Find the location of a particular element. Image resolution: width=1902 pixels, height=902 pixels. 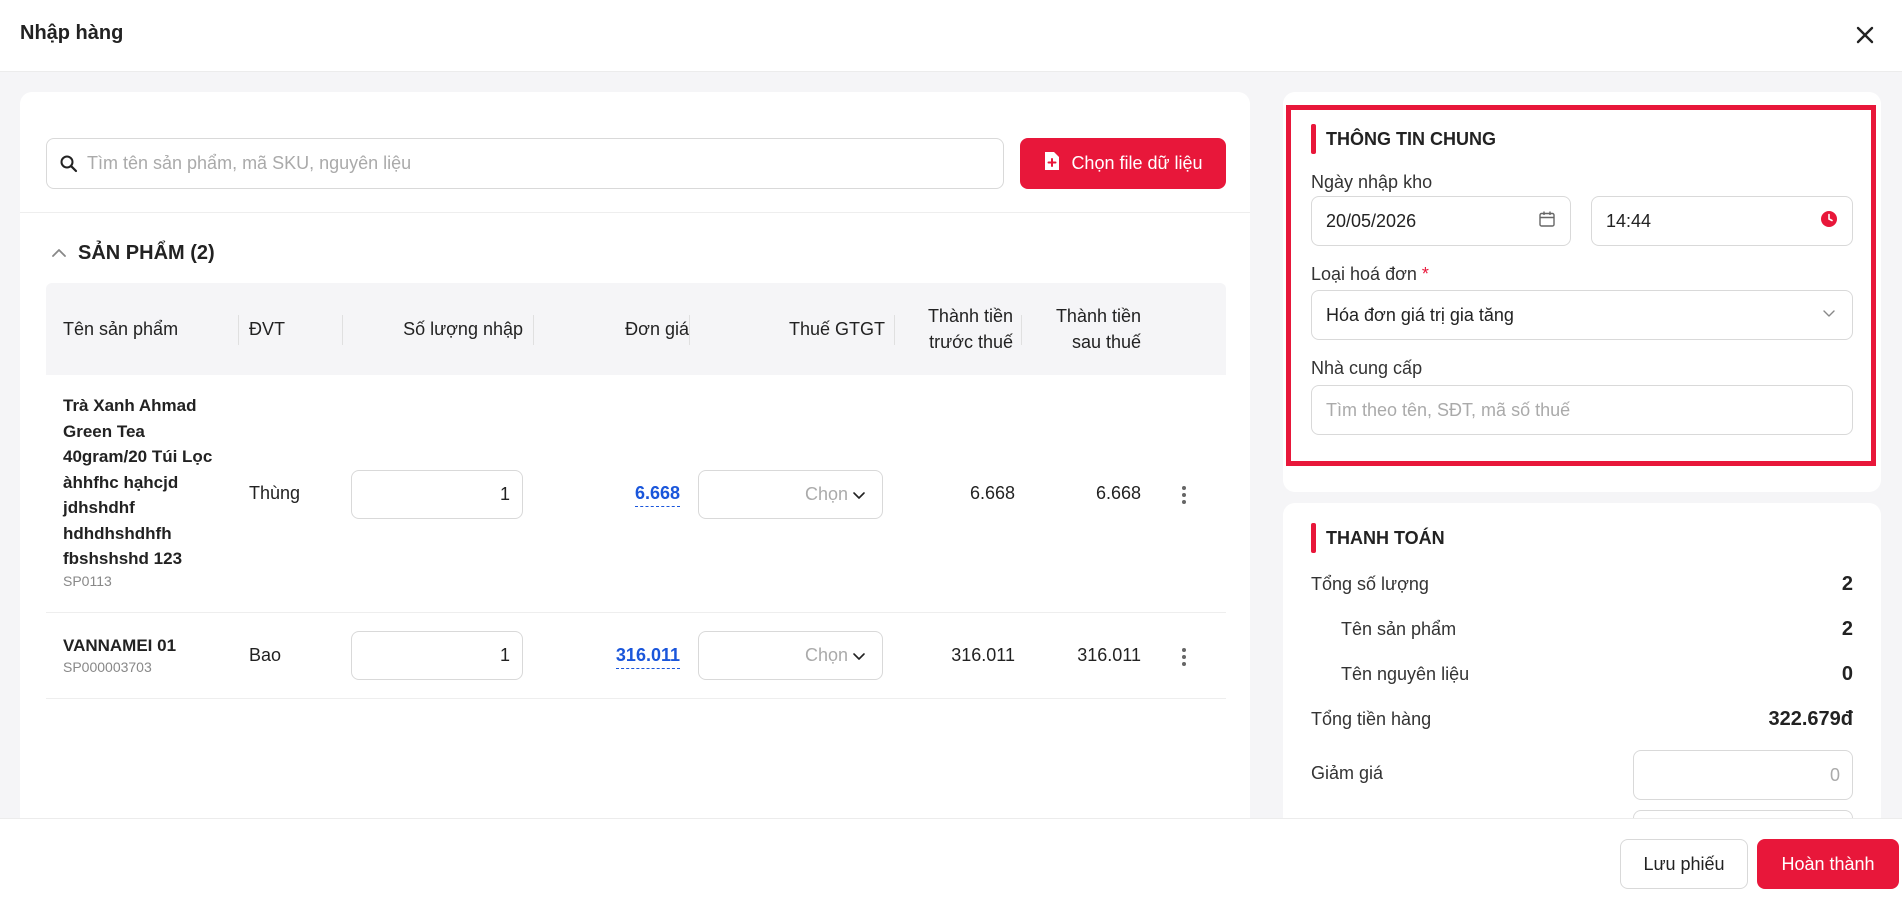

payment-heading: THANH TOÁN is located at coordinates (1378, 538).